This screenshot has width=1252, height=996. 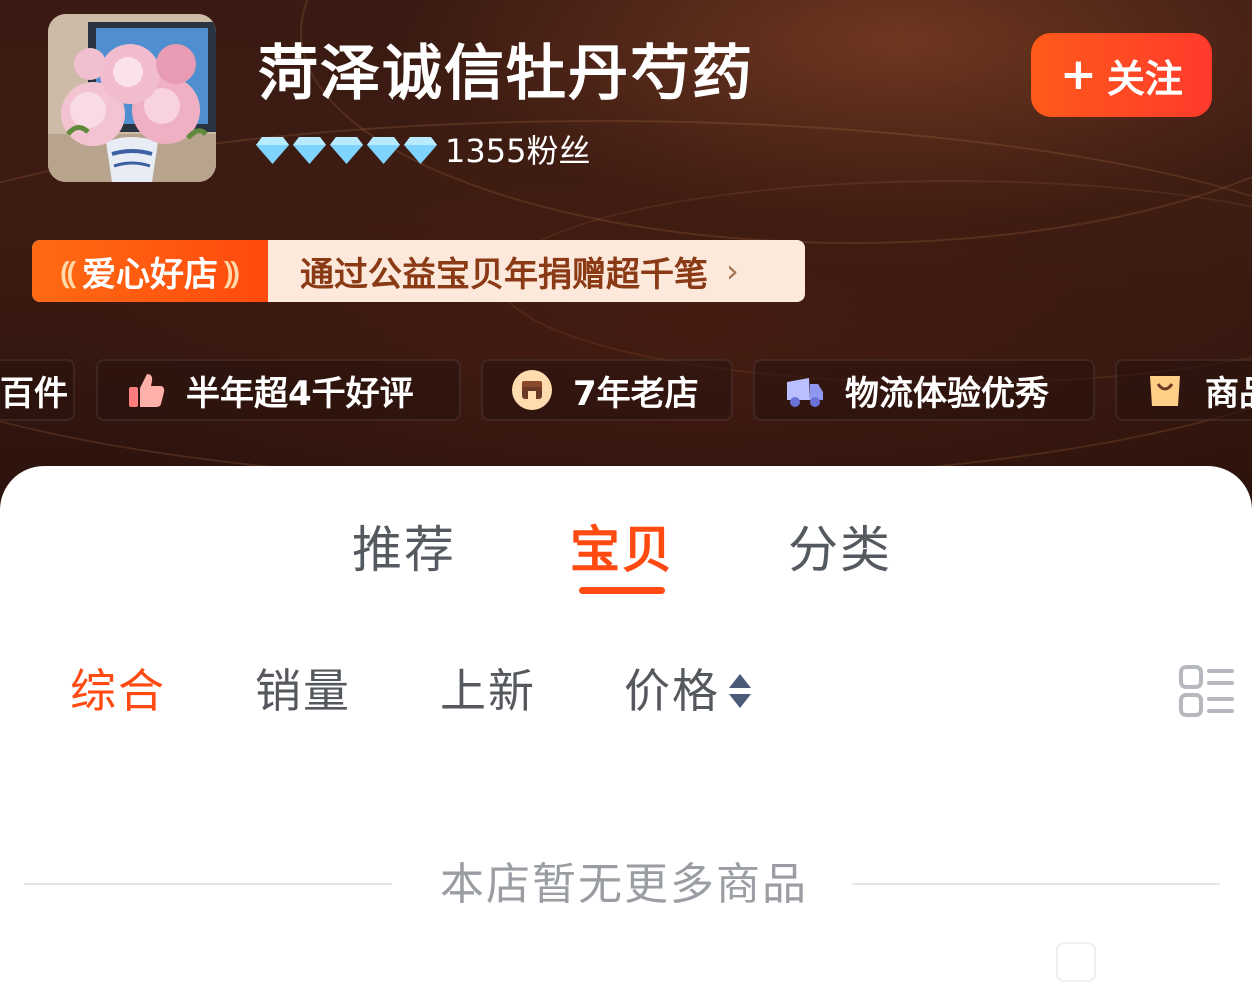 I want to click on sort-sales: 销量, so click(x=303, y=691).